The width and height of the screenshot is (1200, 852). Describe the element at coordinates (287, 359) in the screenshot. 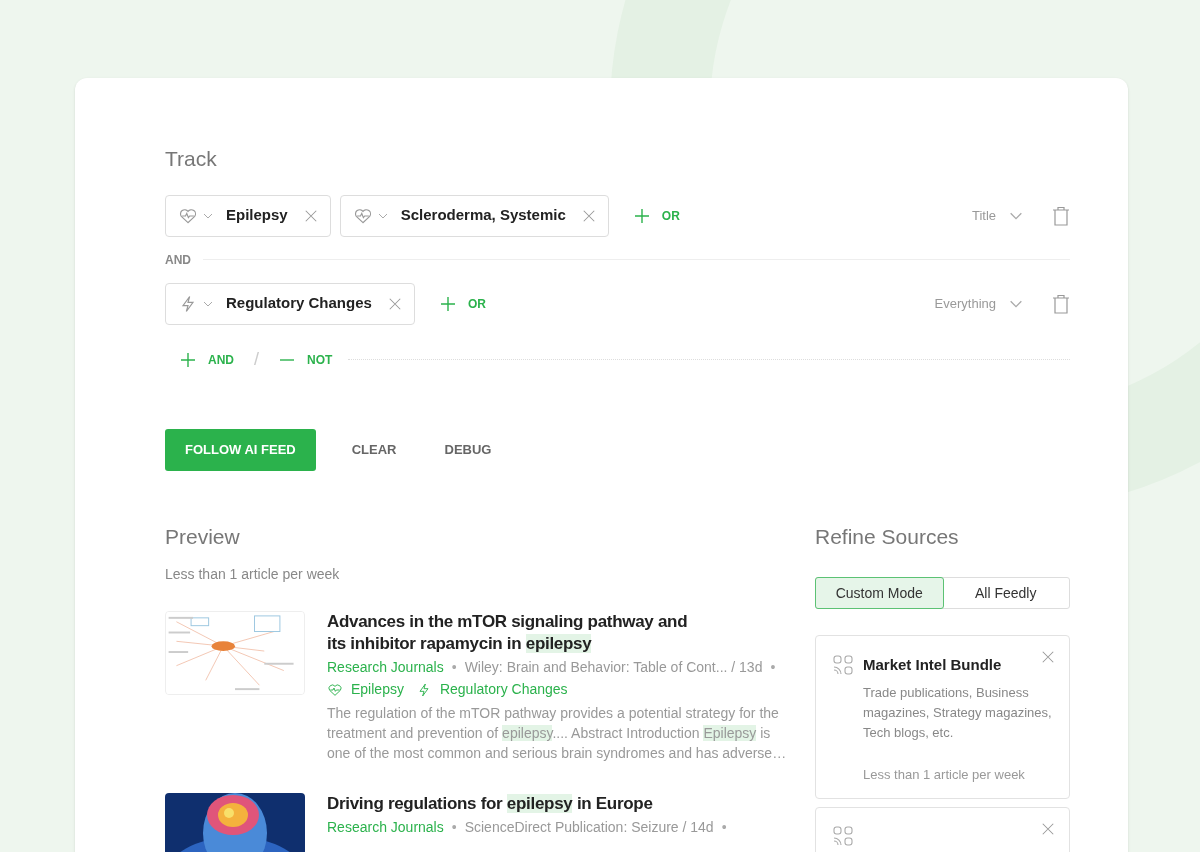

I see `minus-icon` at that location.